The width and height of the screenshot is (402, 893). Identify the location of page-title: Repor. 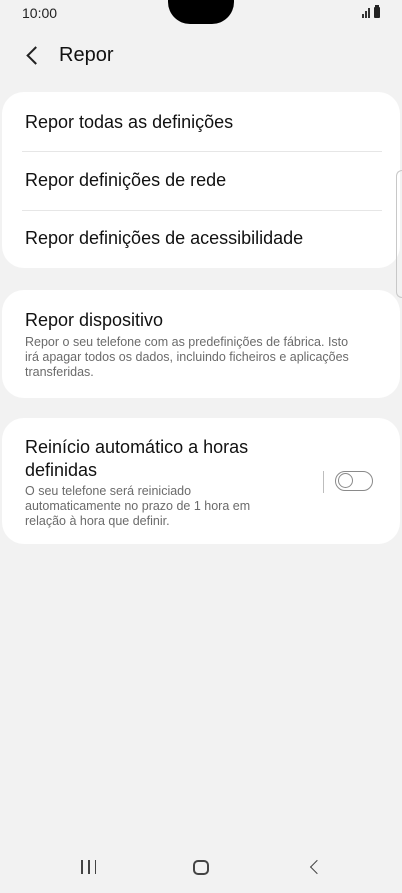
(86, 55).